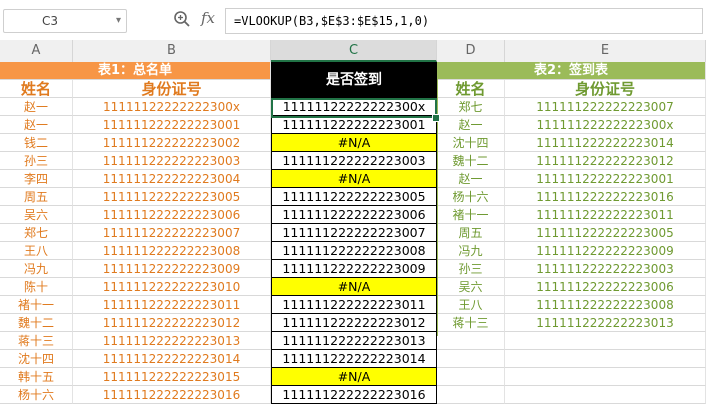 The height and width of the screenshot is (409, 706). I want to click on table1-header-id: 身份证号, so click(172, 89).